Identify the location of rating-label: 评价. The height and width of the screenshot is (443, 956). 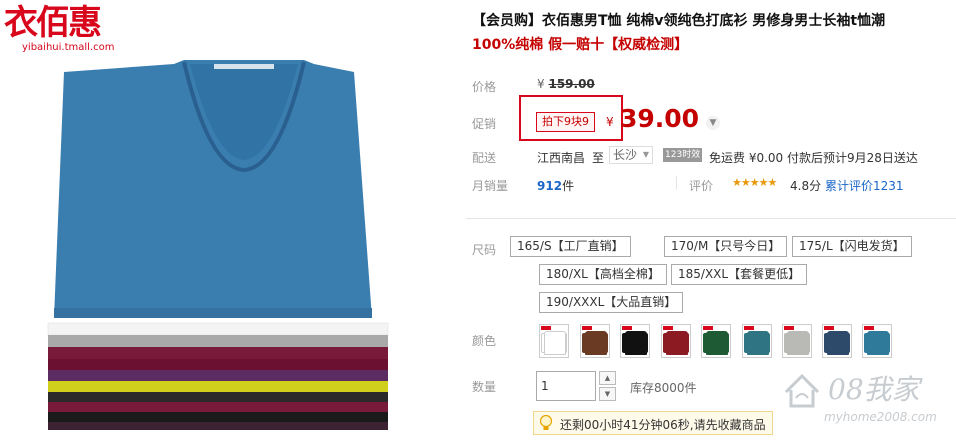
(701, 186).